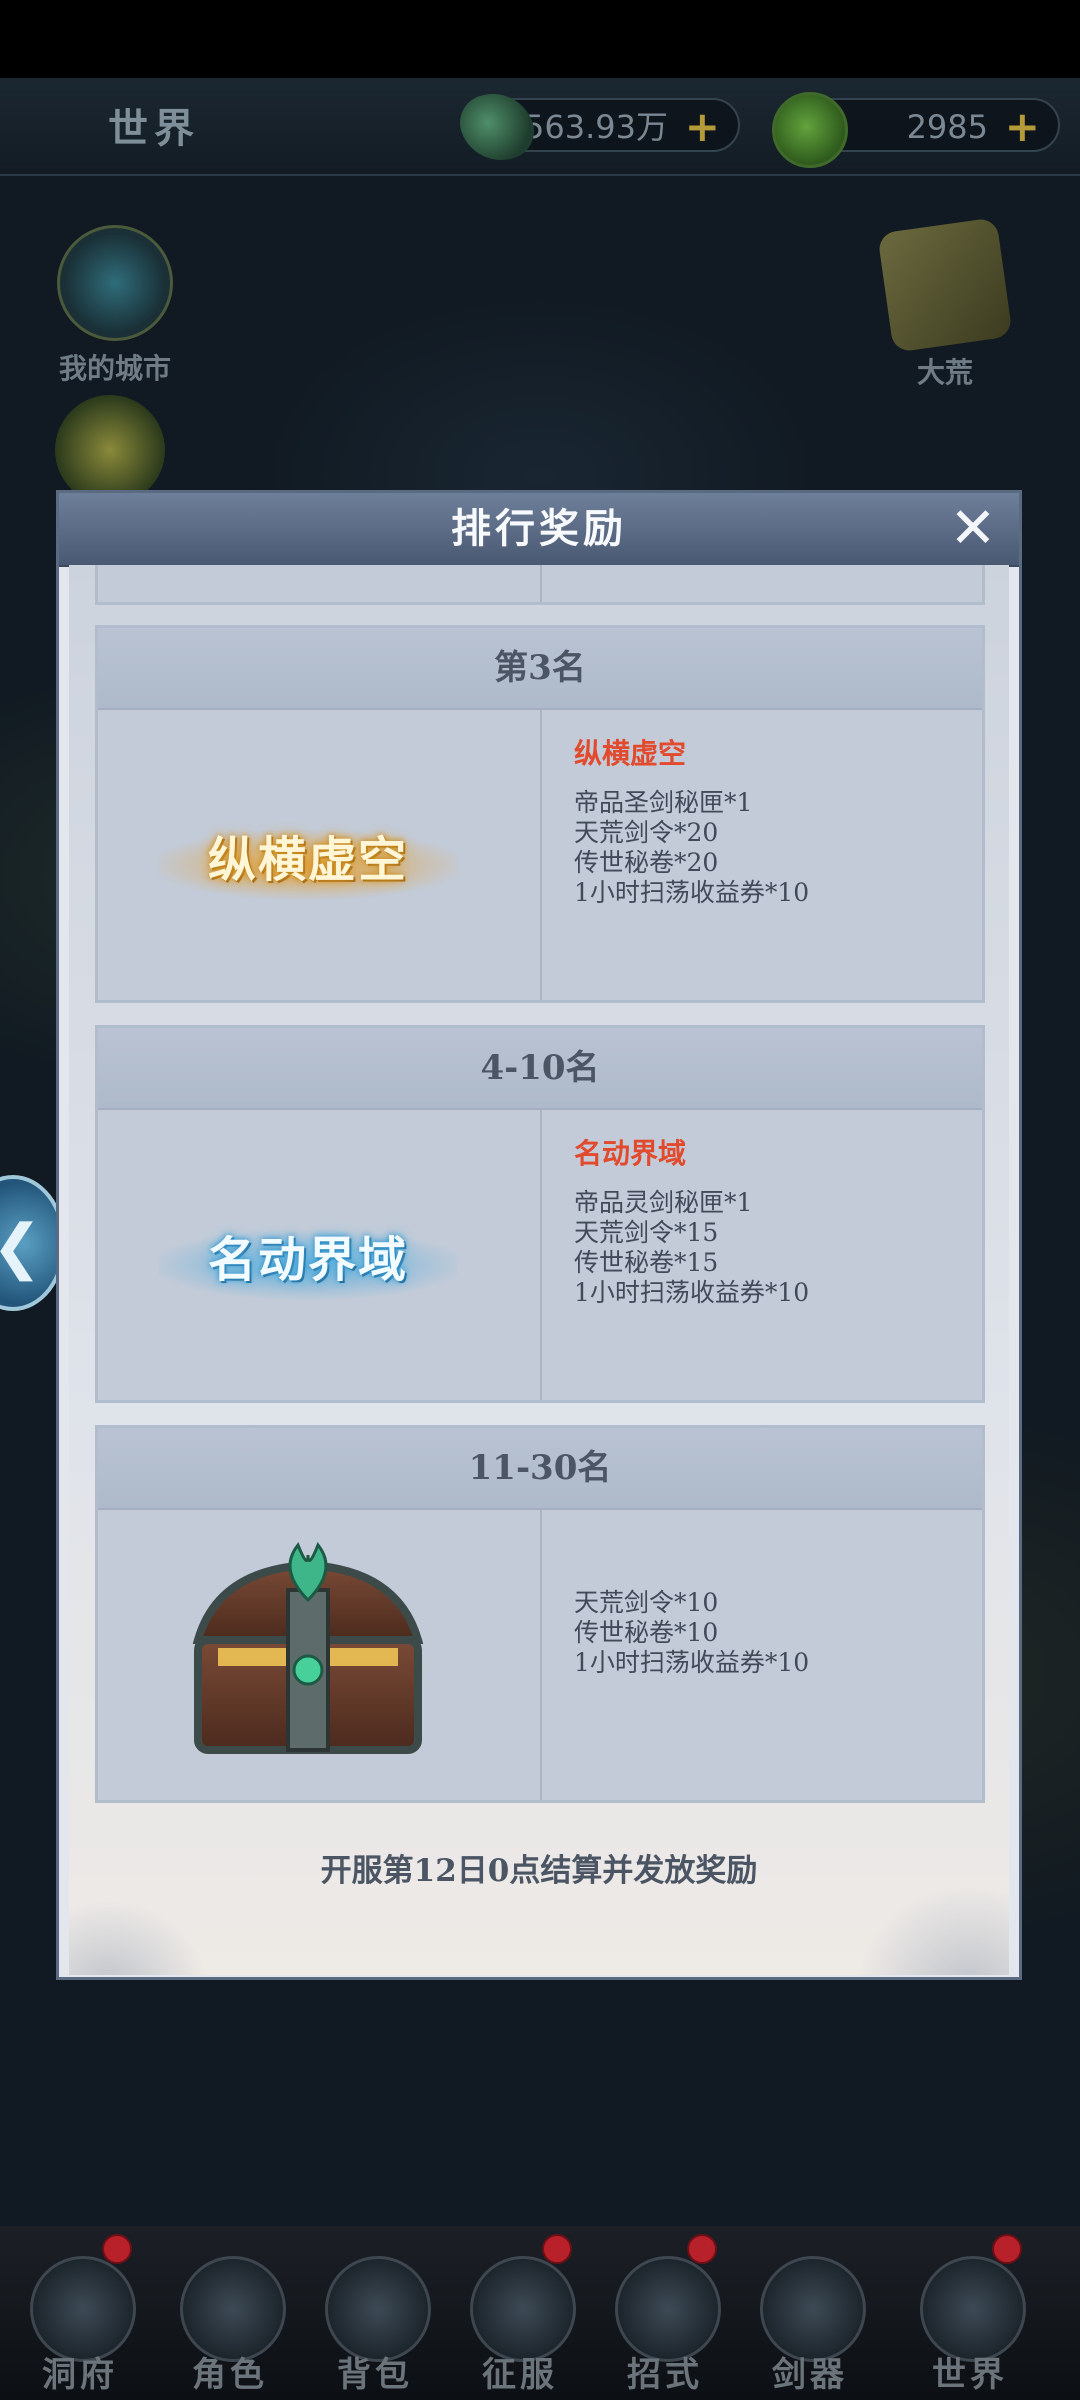 This screenshot has width=1080, height=2400. Describe the element at coordinates (646, 832) in the screenshot. I see `reward-item: 天荒剑令*20` at that location.